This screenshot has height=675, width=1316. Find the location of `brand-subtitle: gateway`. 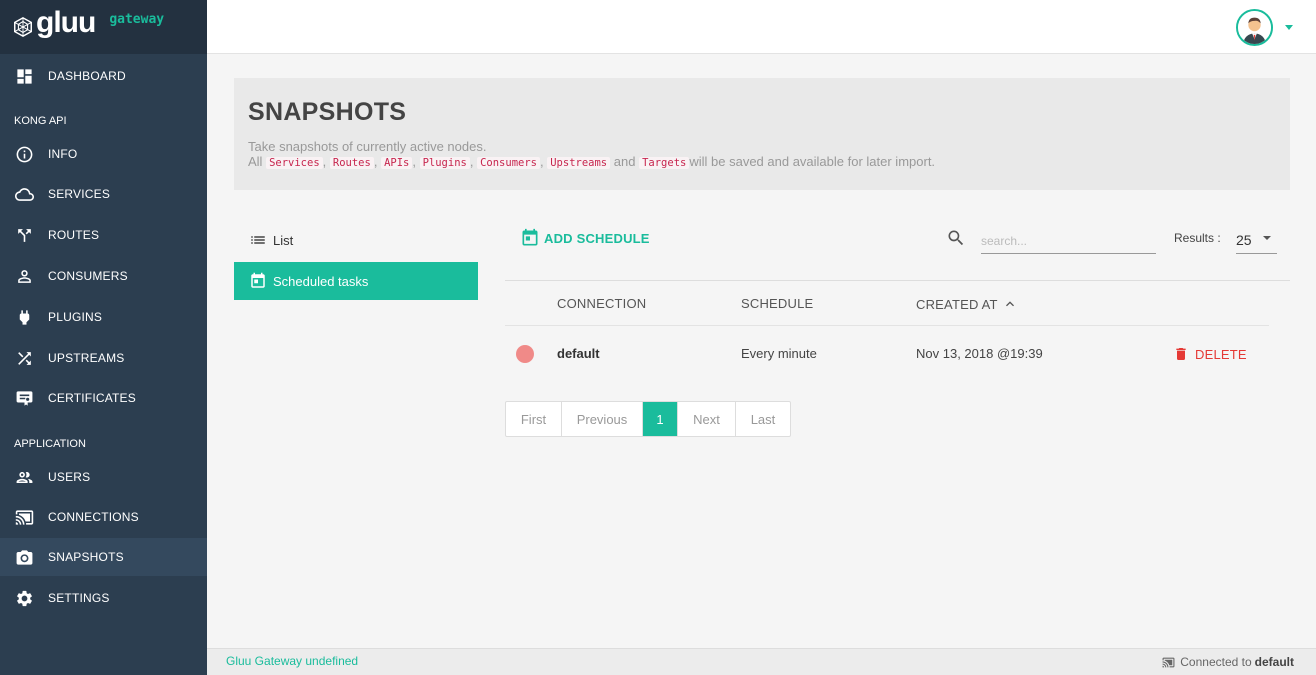

brand-subtitle: gateway is located at coordinates (137, 19).